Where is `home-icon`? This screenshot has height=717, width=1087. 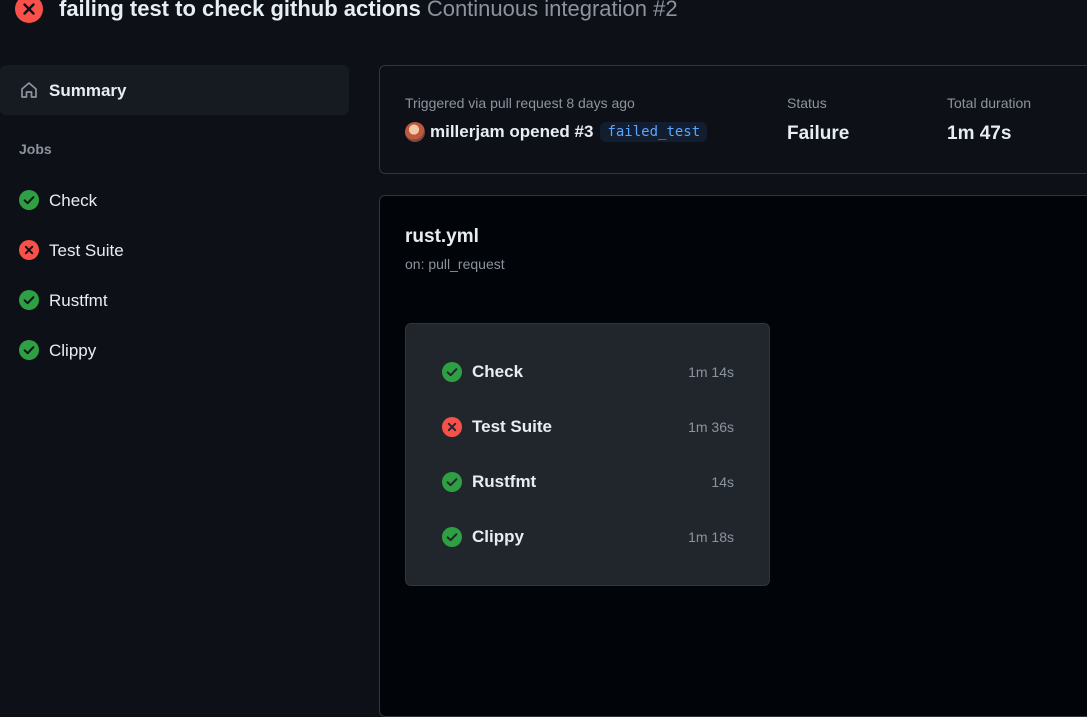
home-icon is located at coordinates (29, 90).